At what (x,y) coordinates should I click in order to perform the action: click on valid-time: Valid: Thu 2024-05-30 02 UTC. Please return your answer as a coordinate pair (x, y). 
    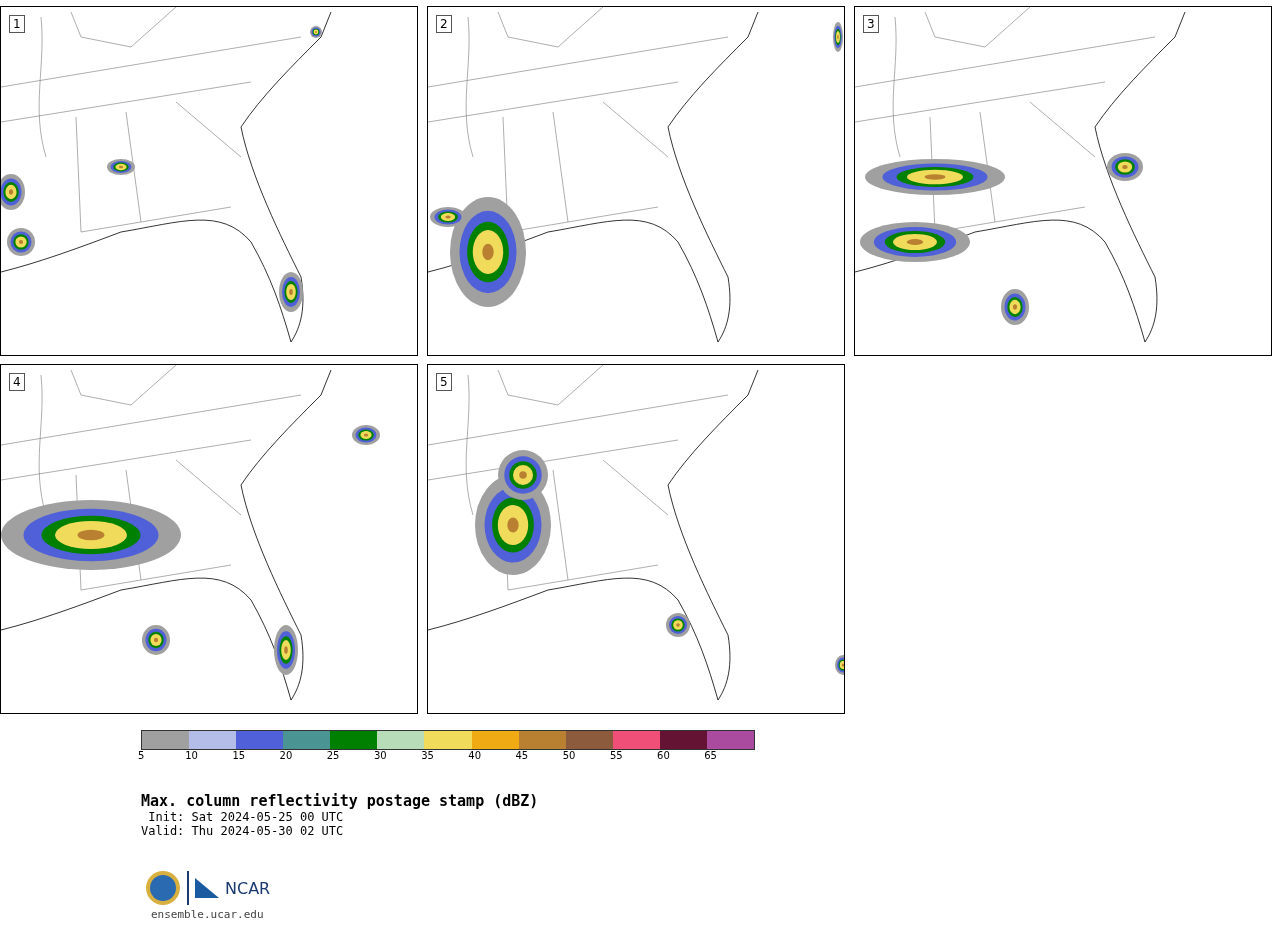
    Looking at the image, I should click on (243, 831).